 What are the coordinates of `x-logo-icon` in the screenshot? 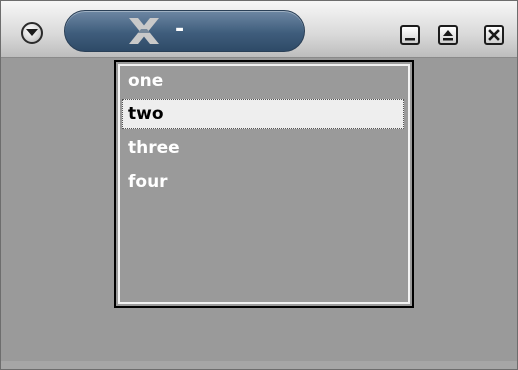 It's located at (144, 31).